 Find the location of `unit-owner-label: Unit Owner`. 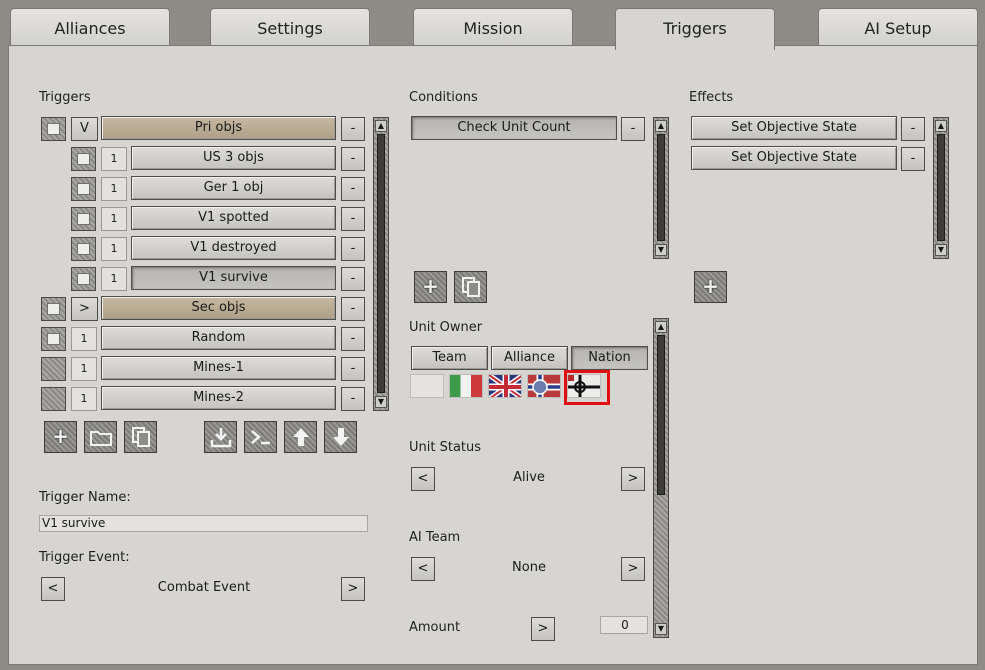

unit-owner-label: Unit Owner is located at coordinates (446, 327).